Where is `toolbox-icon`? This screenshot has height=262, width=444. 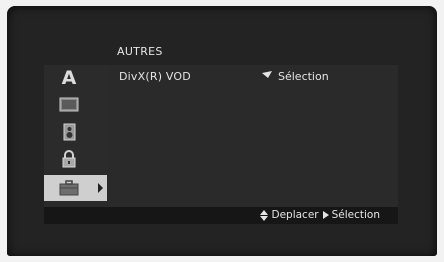
toolbox-icon is located at coordinates (69, 188).